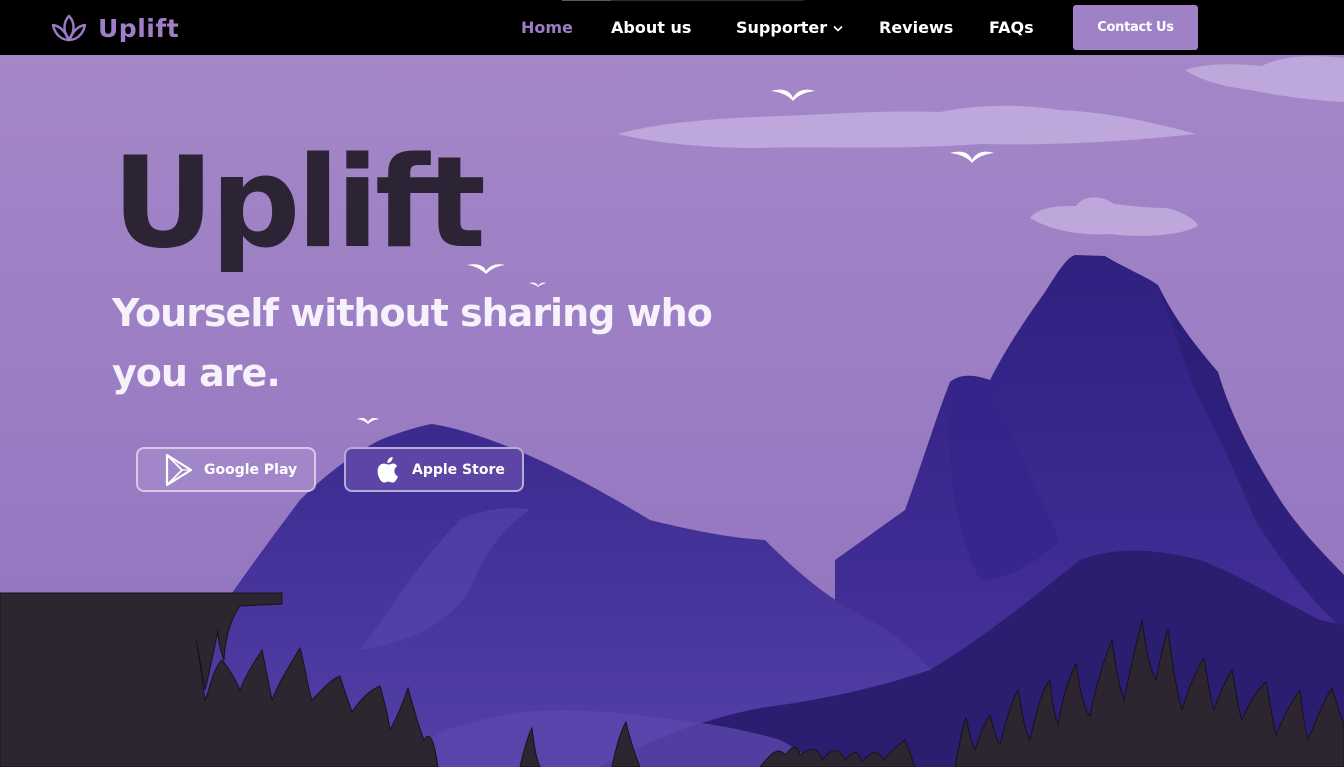  Describe the element at coordinates (1011, 27) in the screenshot. I see `nav-faqs: FAQs` at that location.